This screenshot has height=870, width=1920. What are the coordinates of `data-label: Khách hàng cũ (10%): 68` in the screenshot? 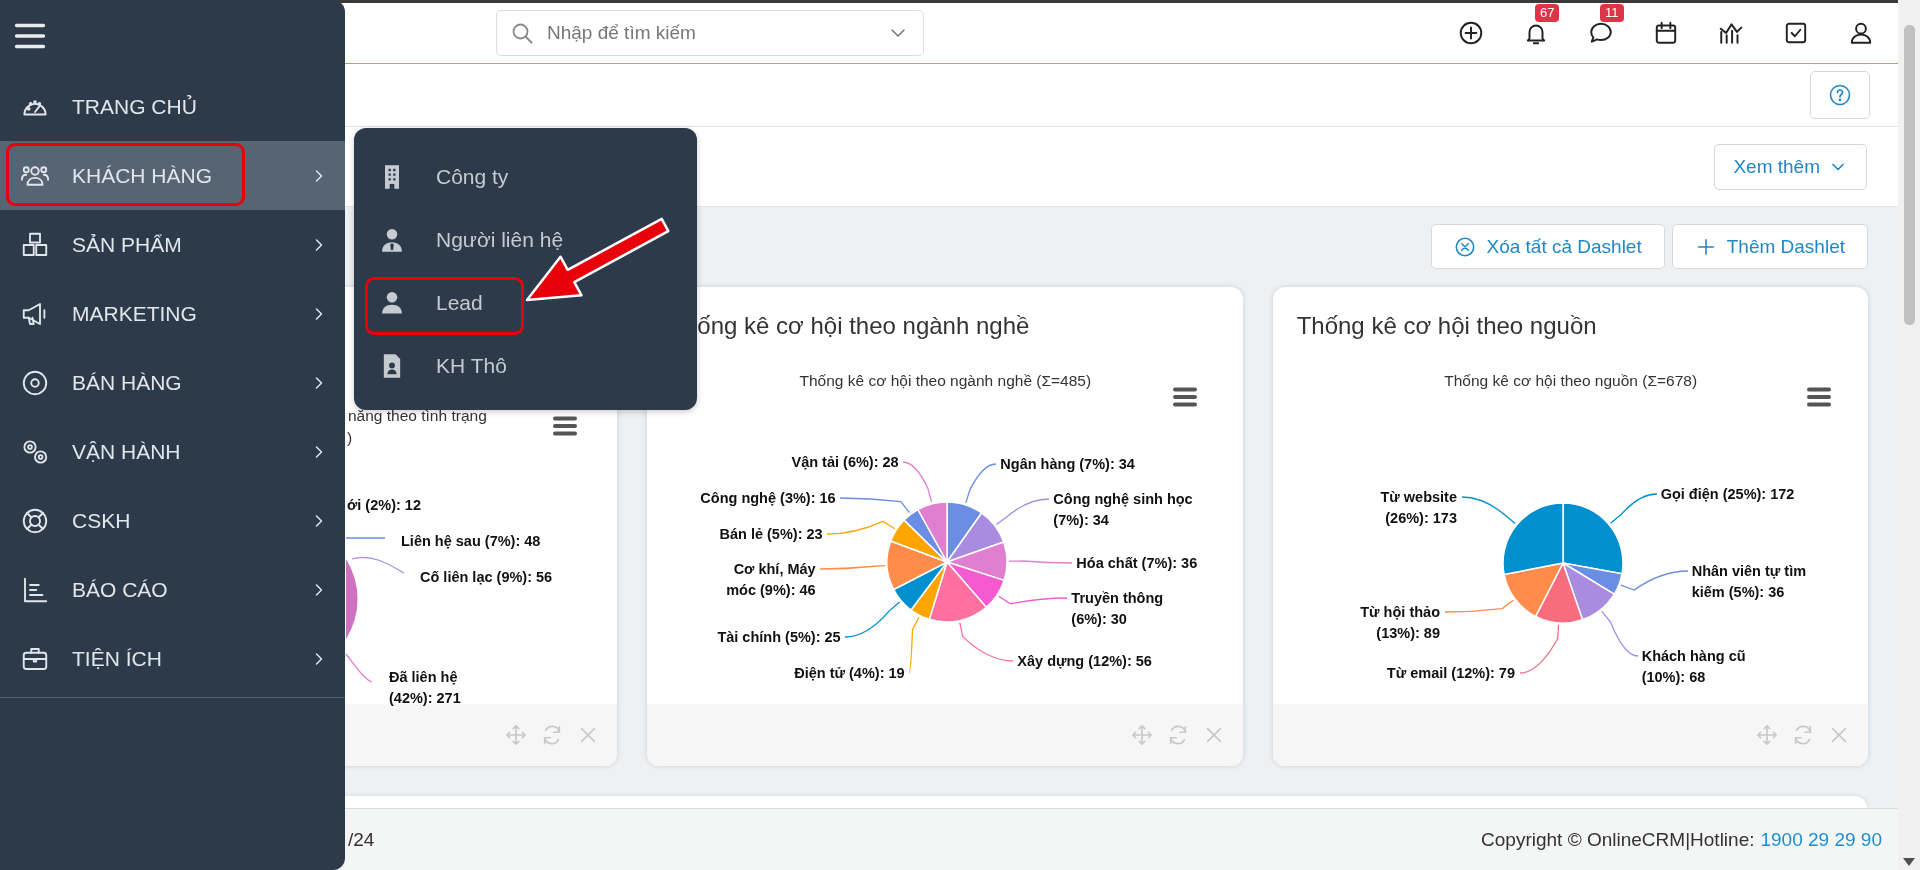 It's located at (1694, 667).